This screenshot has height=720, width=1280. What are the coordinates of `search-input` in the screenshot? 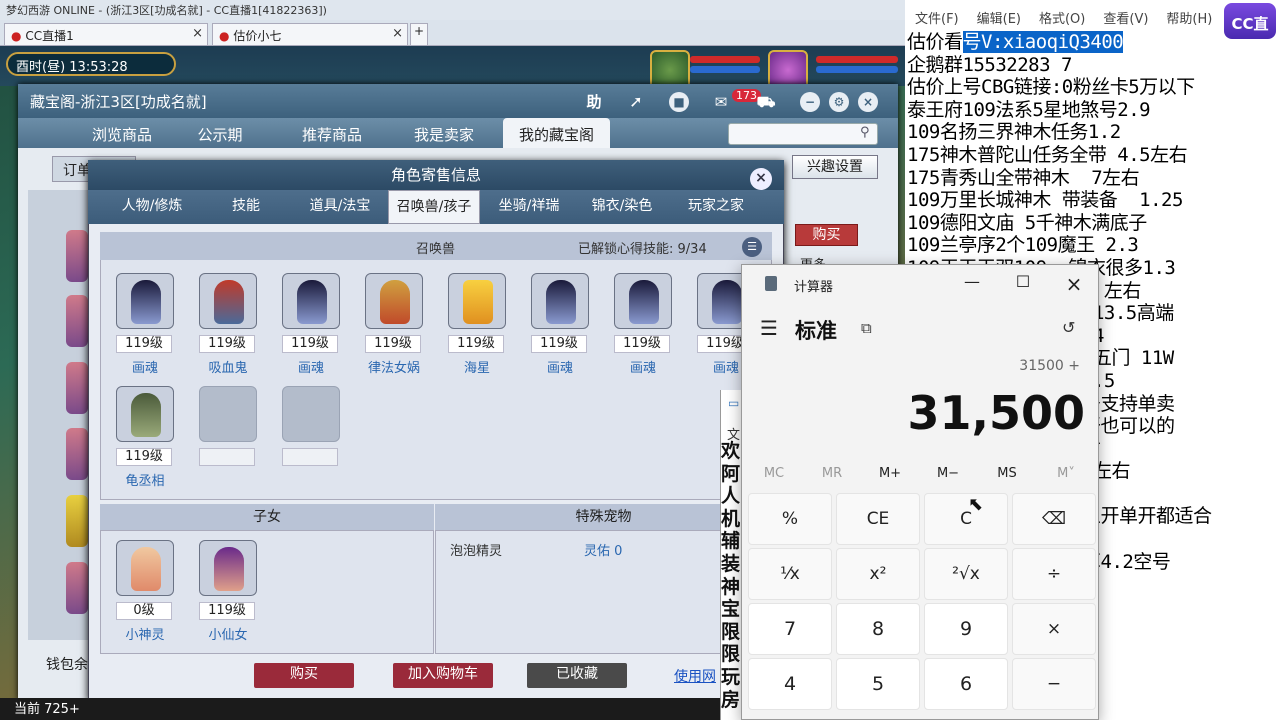 It's located at (803, 134).